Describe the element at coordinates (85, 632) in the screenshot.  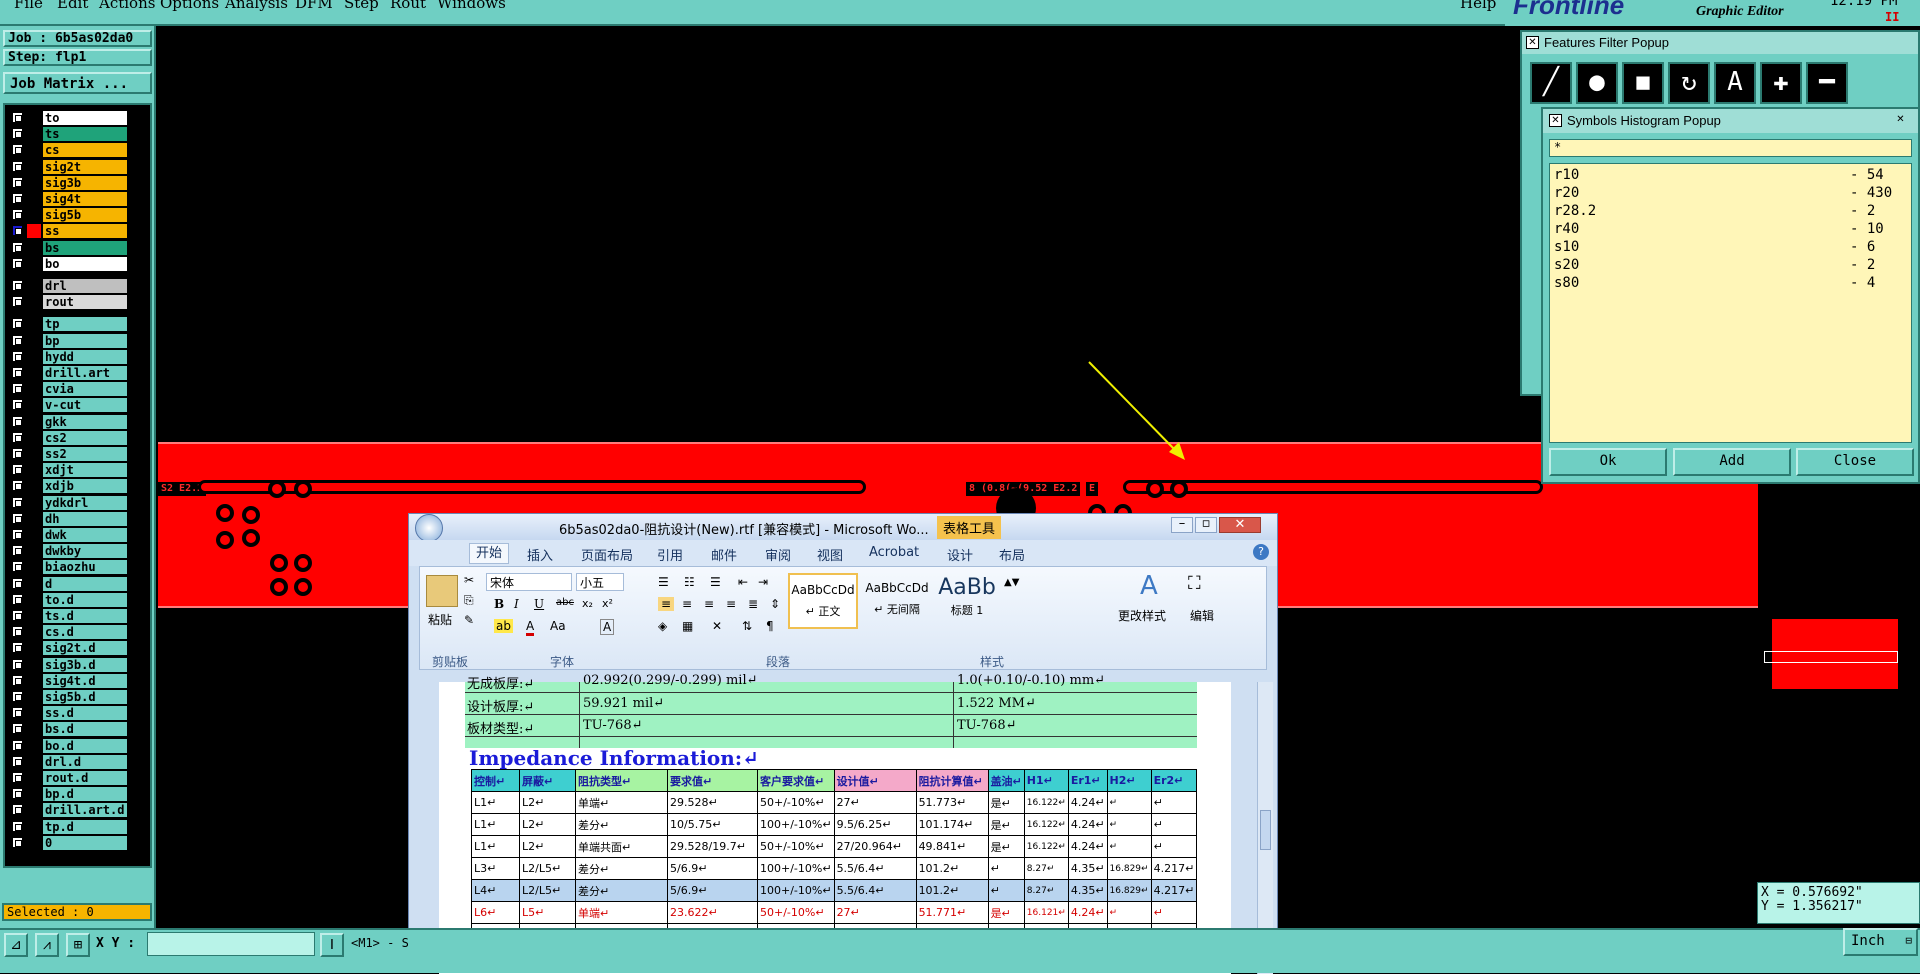
I see `layer-name: cs.d` at that location.